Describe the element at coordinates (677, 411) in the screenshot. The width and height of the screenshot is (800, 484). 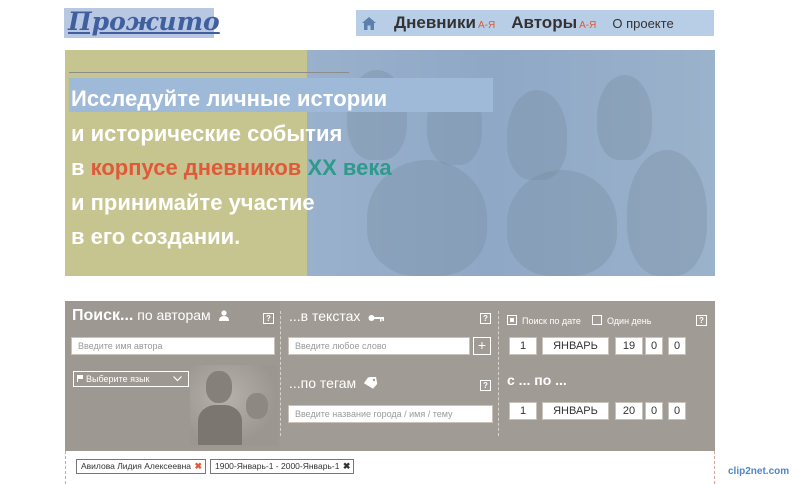
I see `to-year-c: 0` at that location.